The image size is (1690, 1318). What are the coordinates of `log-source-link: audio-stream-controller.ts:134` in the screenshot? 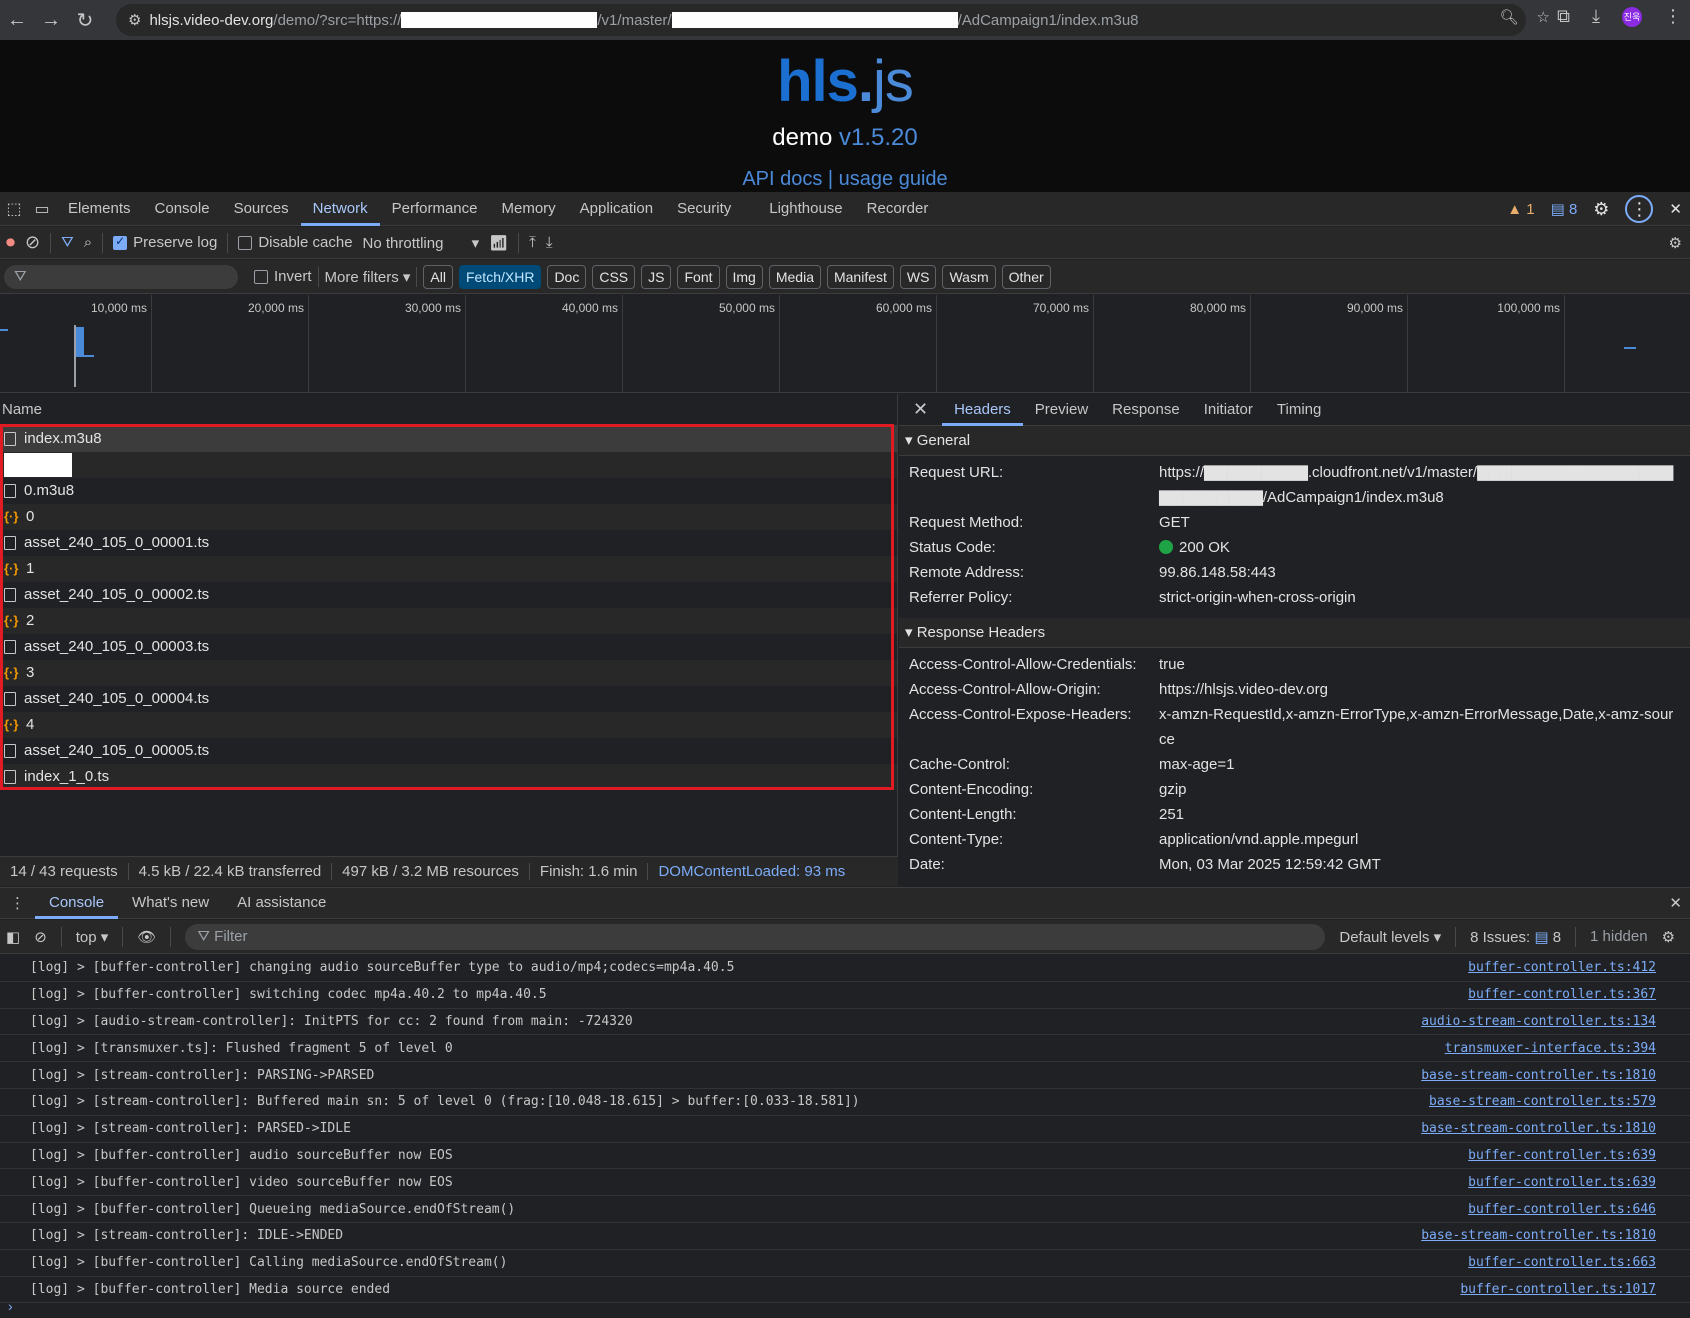 It's located at (1538, 1021).